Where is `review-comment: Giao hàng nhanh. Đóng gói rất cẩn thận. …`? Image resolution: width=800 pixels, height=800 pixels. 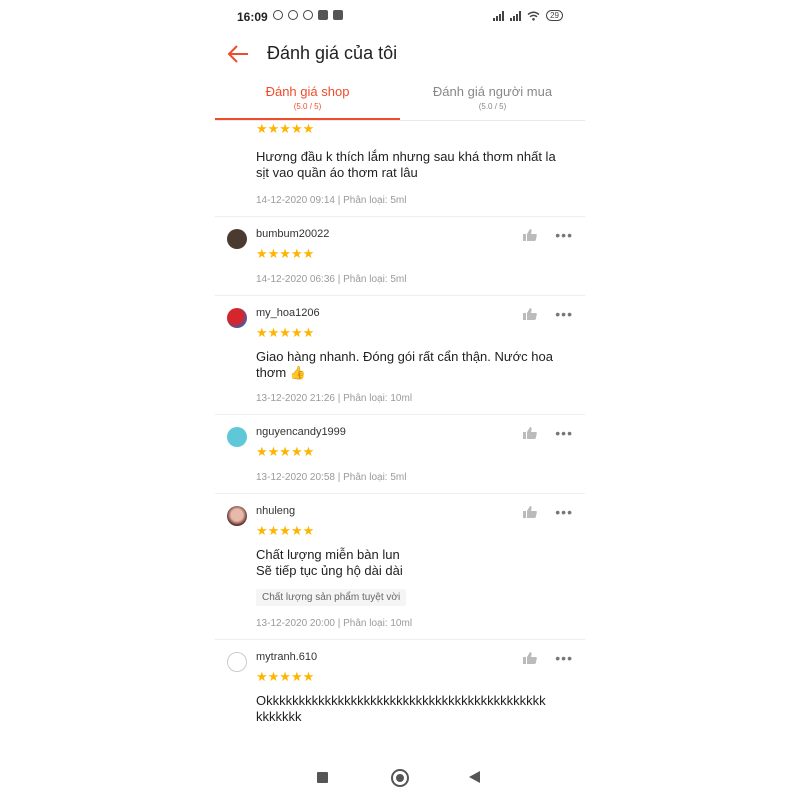
review-comment: Giao hàng nhanh. Đóng gói rất cẩn thận. … is located at coordinates (404, 364).